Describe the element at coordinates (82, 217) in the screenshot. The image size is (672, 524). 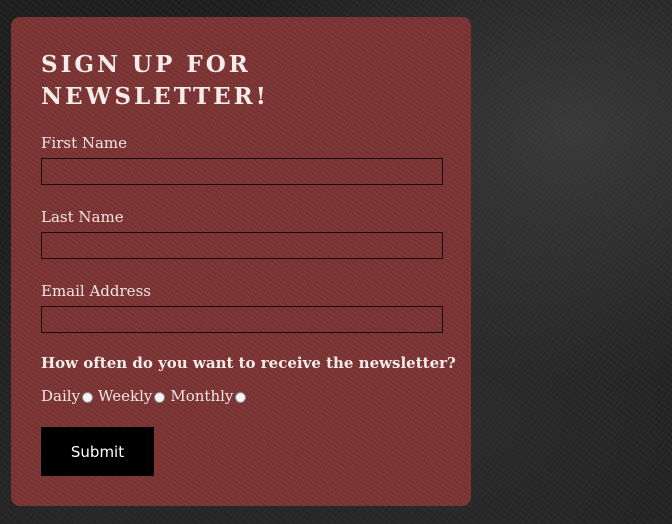
I see `last-name-label: Last Name` at that location.